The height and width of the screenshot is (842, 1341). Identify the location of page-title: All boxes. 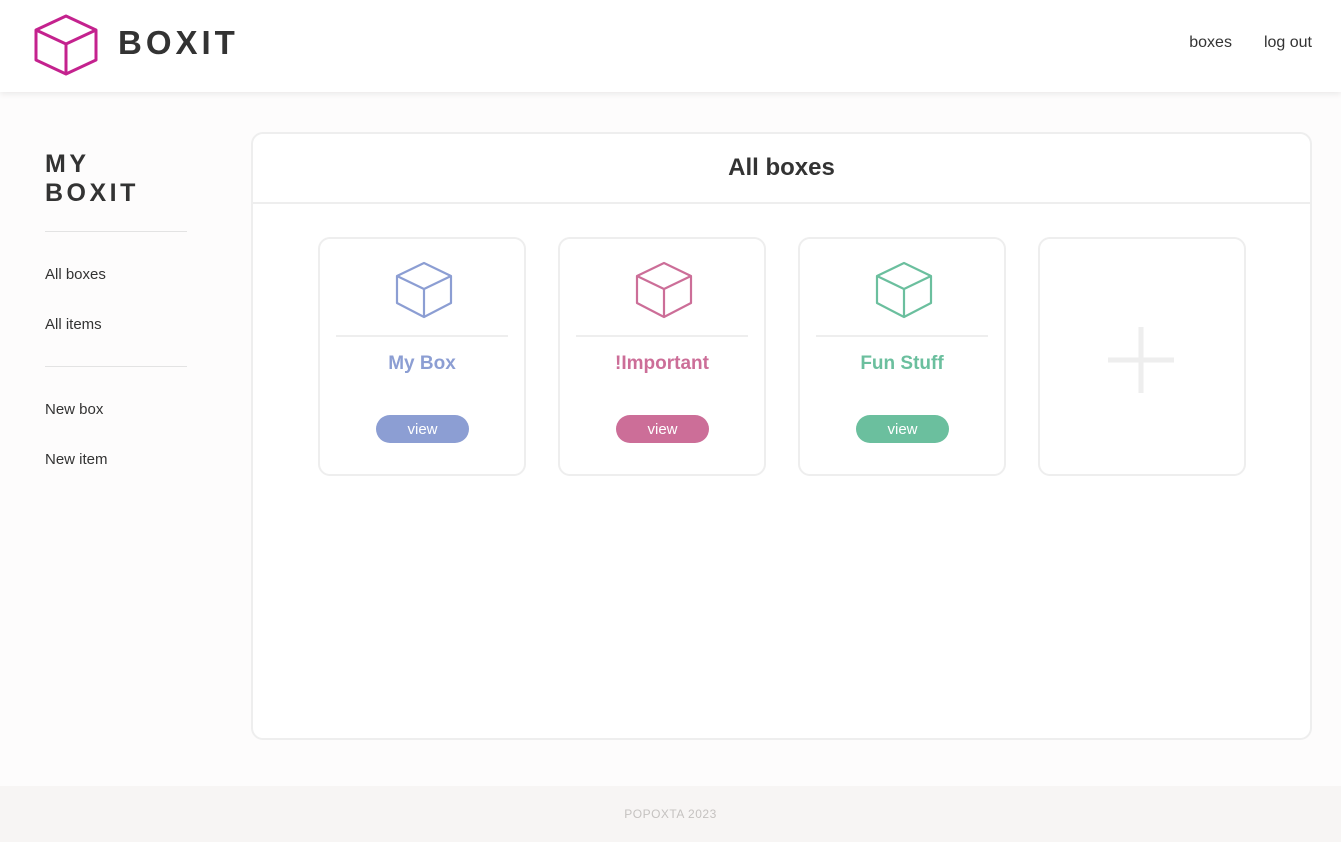
(781, 167).